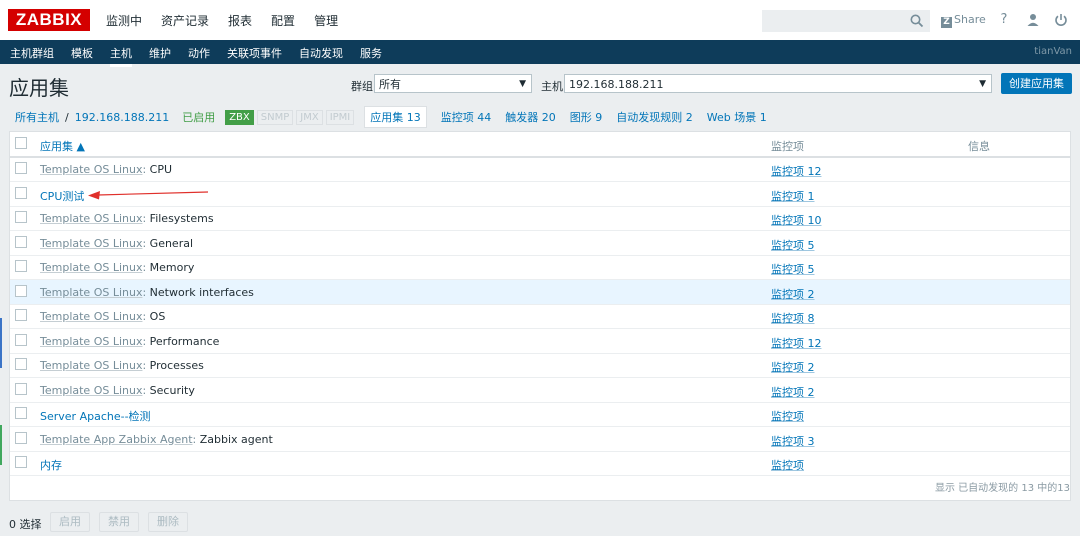 This screenshot has width=1080, height=536. Describe the element at coordinates (793, 441) in the screenshot. I see `items-count-link: 监控项 3` at that location.